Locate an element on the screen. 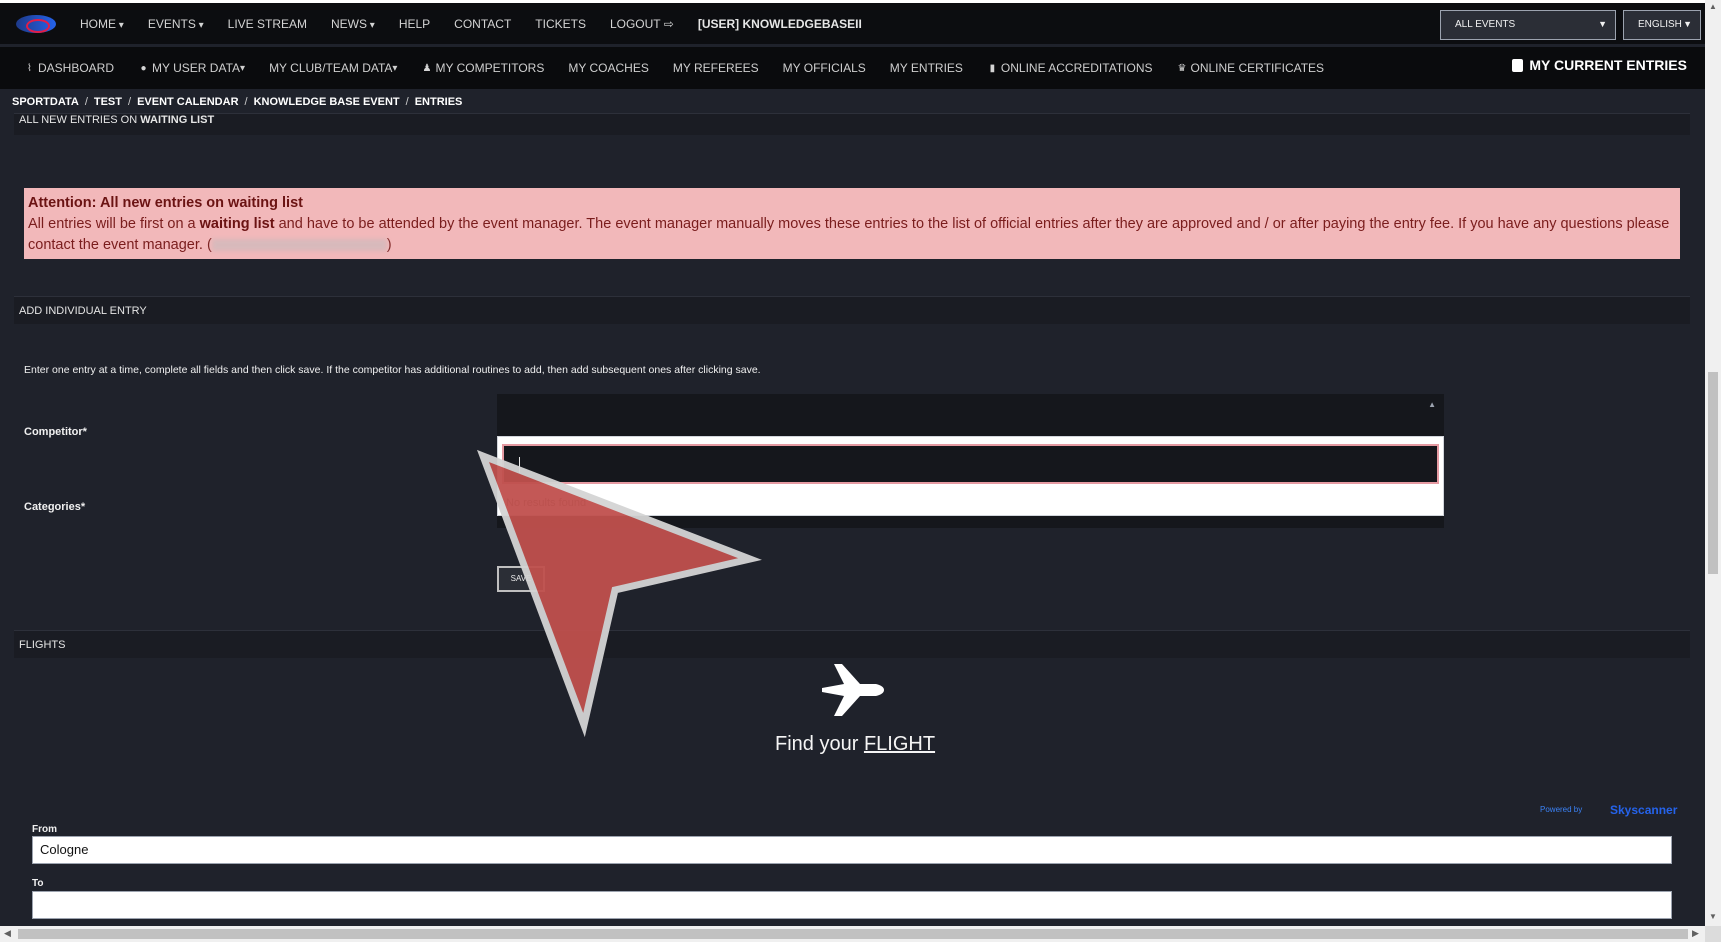  find-flight-link: FLIGHT is located at coordinates (899, 744).